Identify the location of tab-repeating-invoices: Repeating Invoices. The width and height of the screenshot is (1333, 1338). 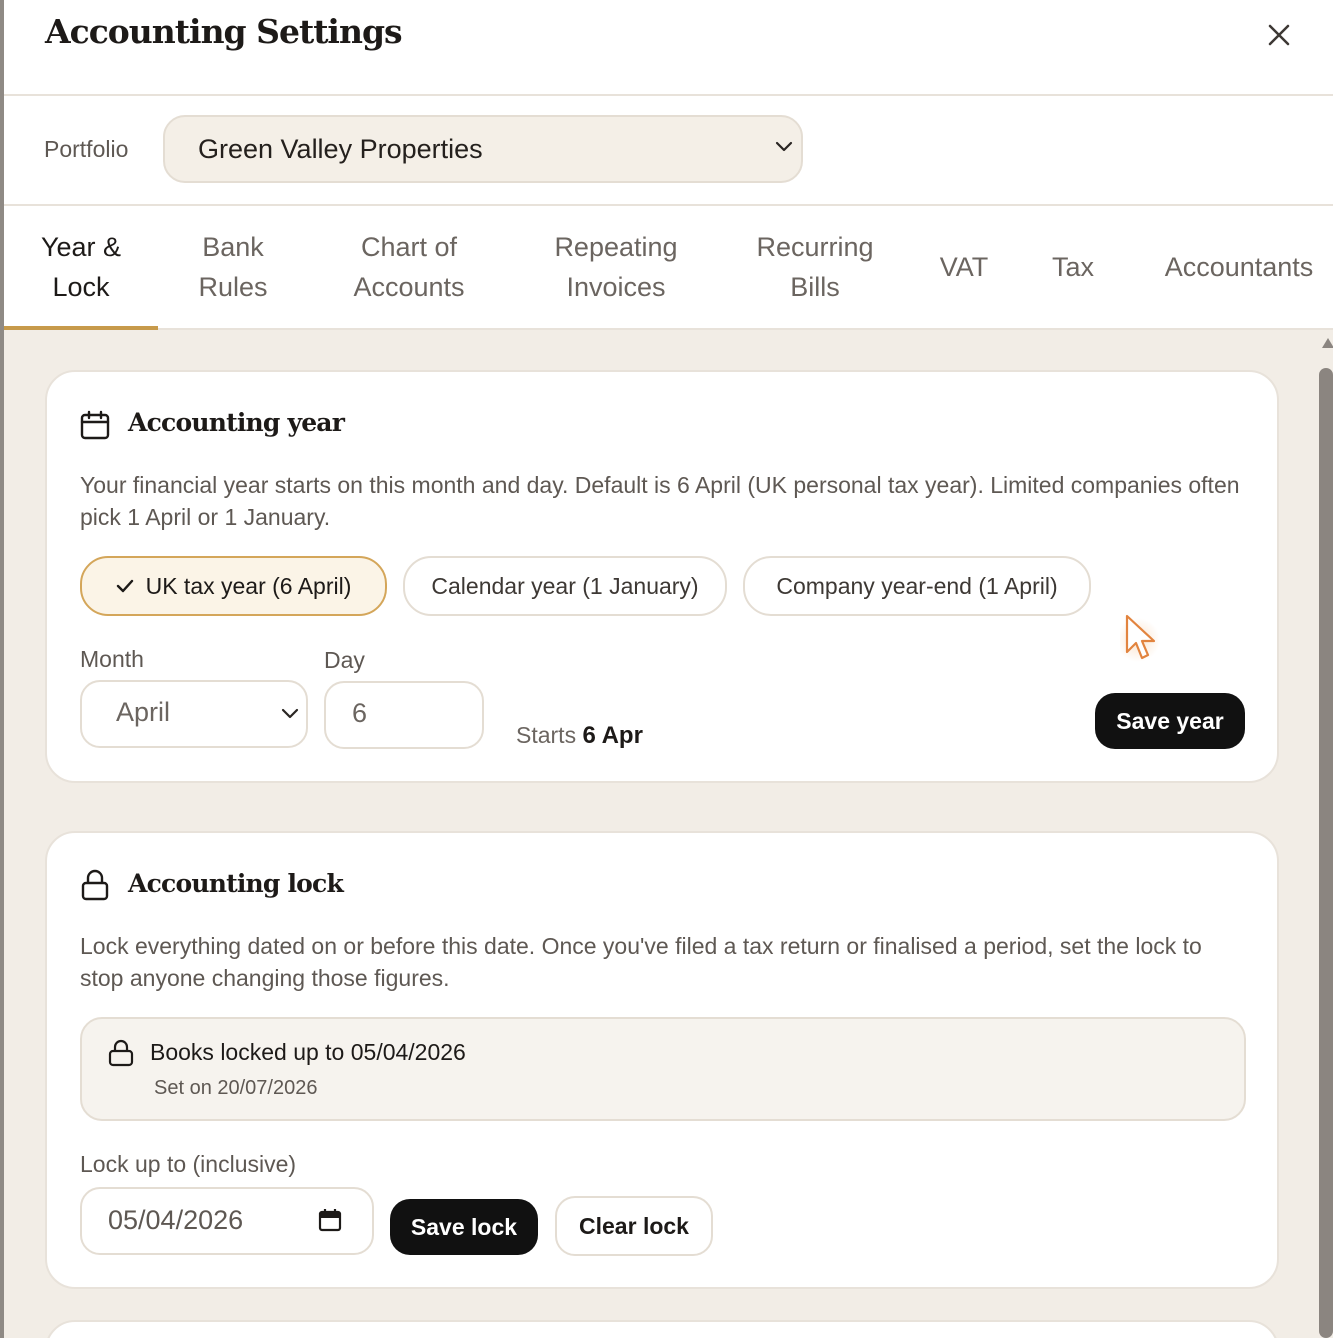
(616, 267).